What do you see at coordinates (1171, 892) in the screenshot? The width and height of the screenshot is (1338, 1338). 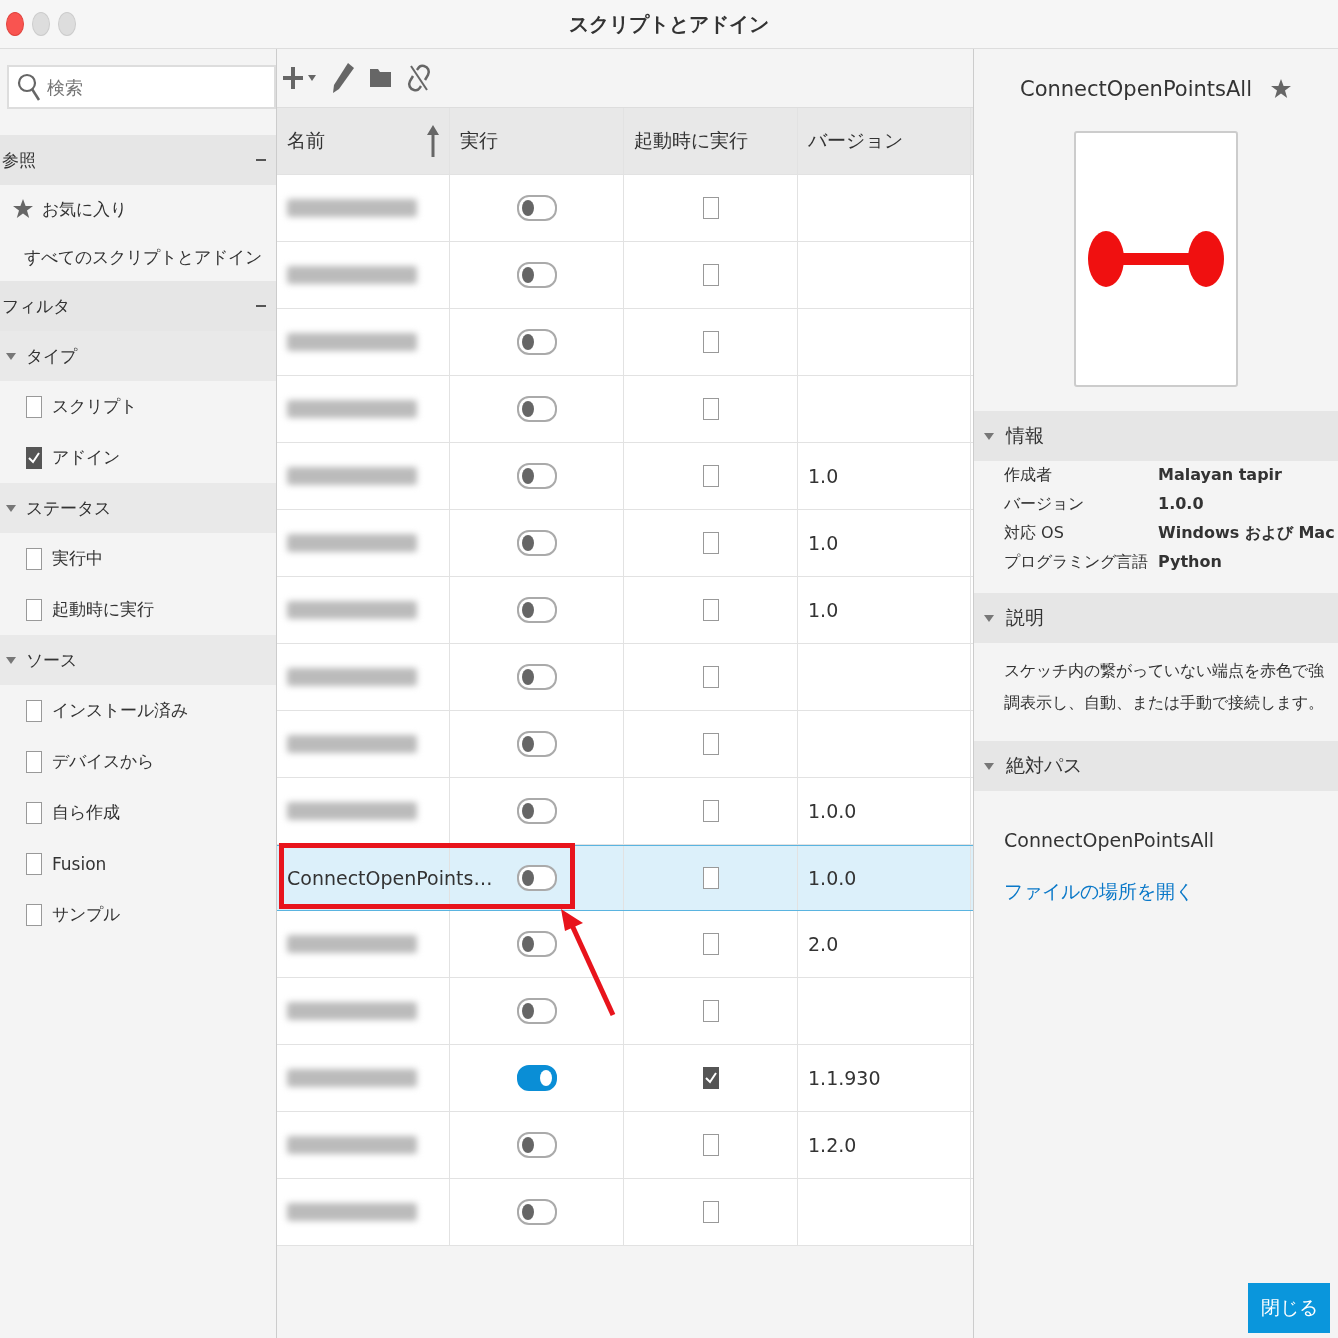 I see `open-location-link: ファイルの場所を開く` at bounding box center [1171, 892].